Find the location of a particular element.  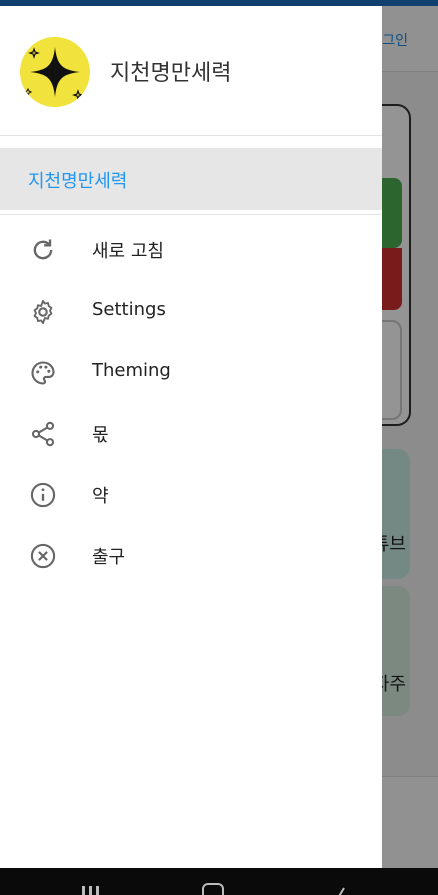

recent-apps-button is located at coordinates (94, 889).